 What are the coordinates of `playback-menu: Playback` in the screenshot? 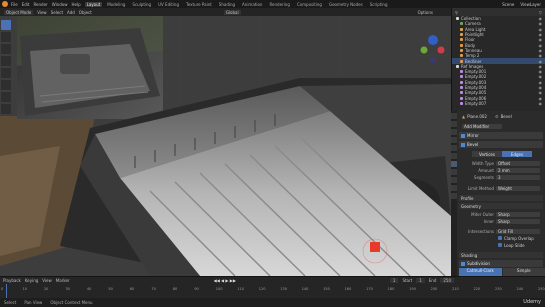 It's located at (12, 280).